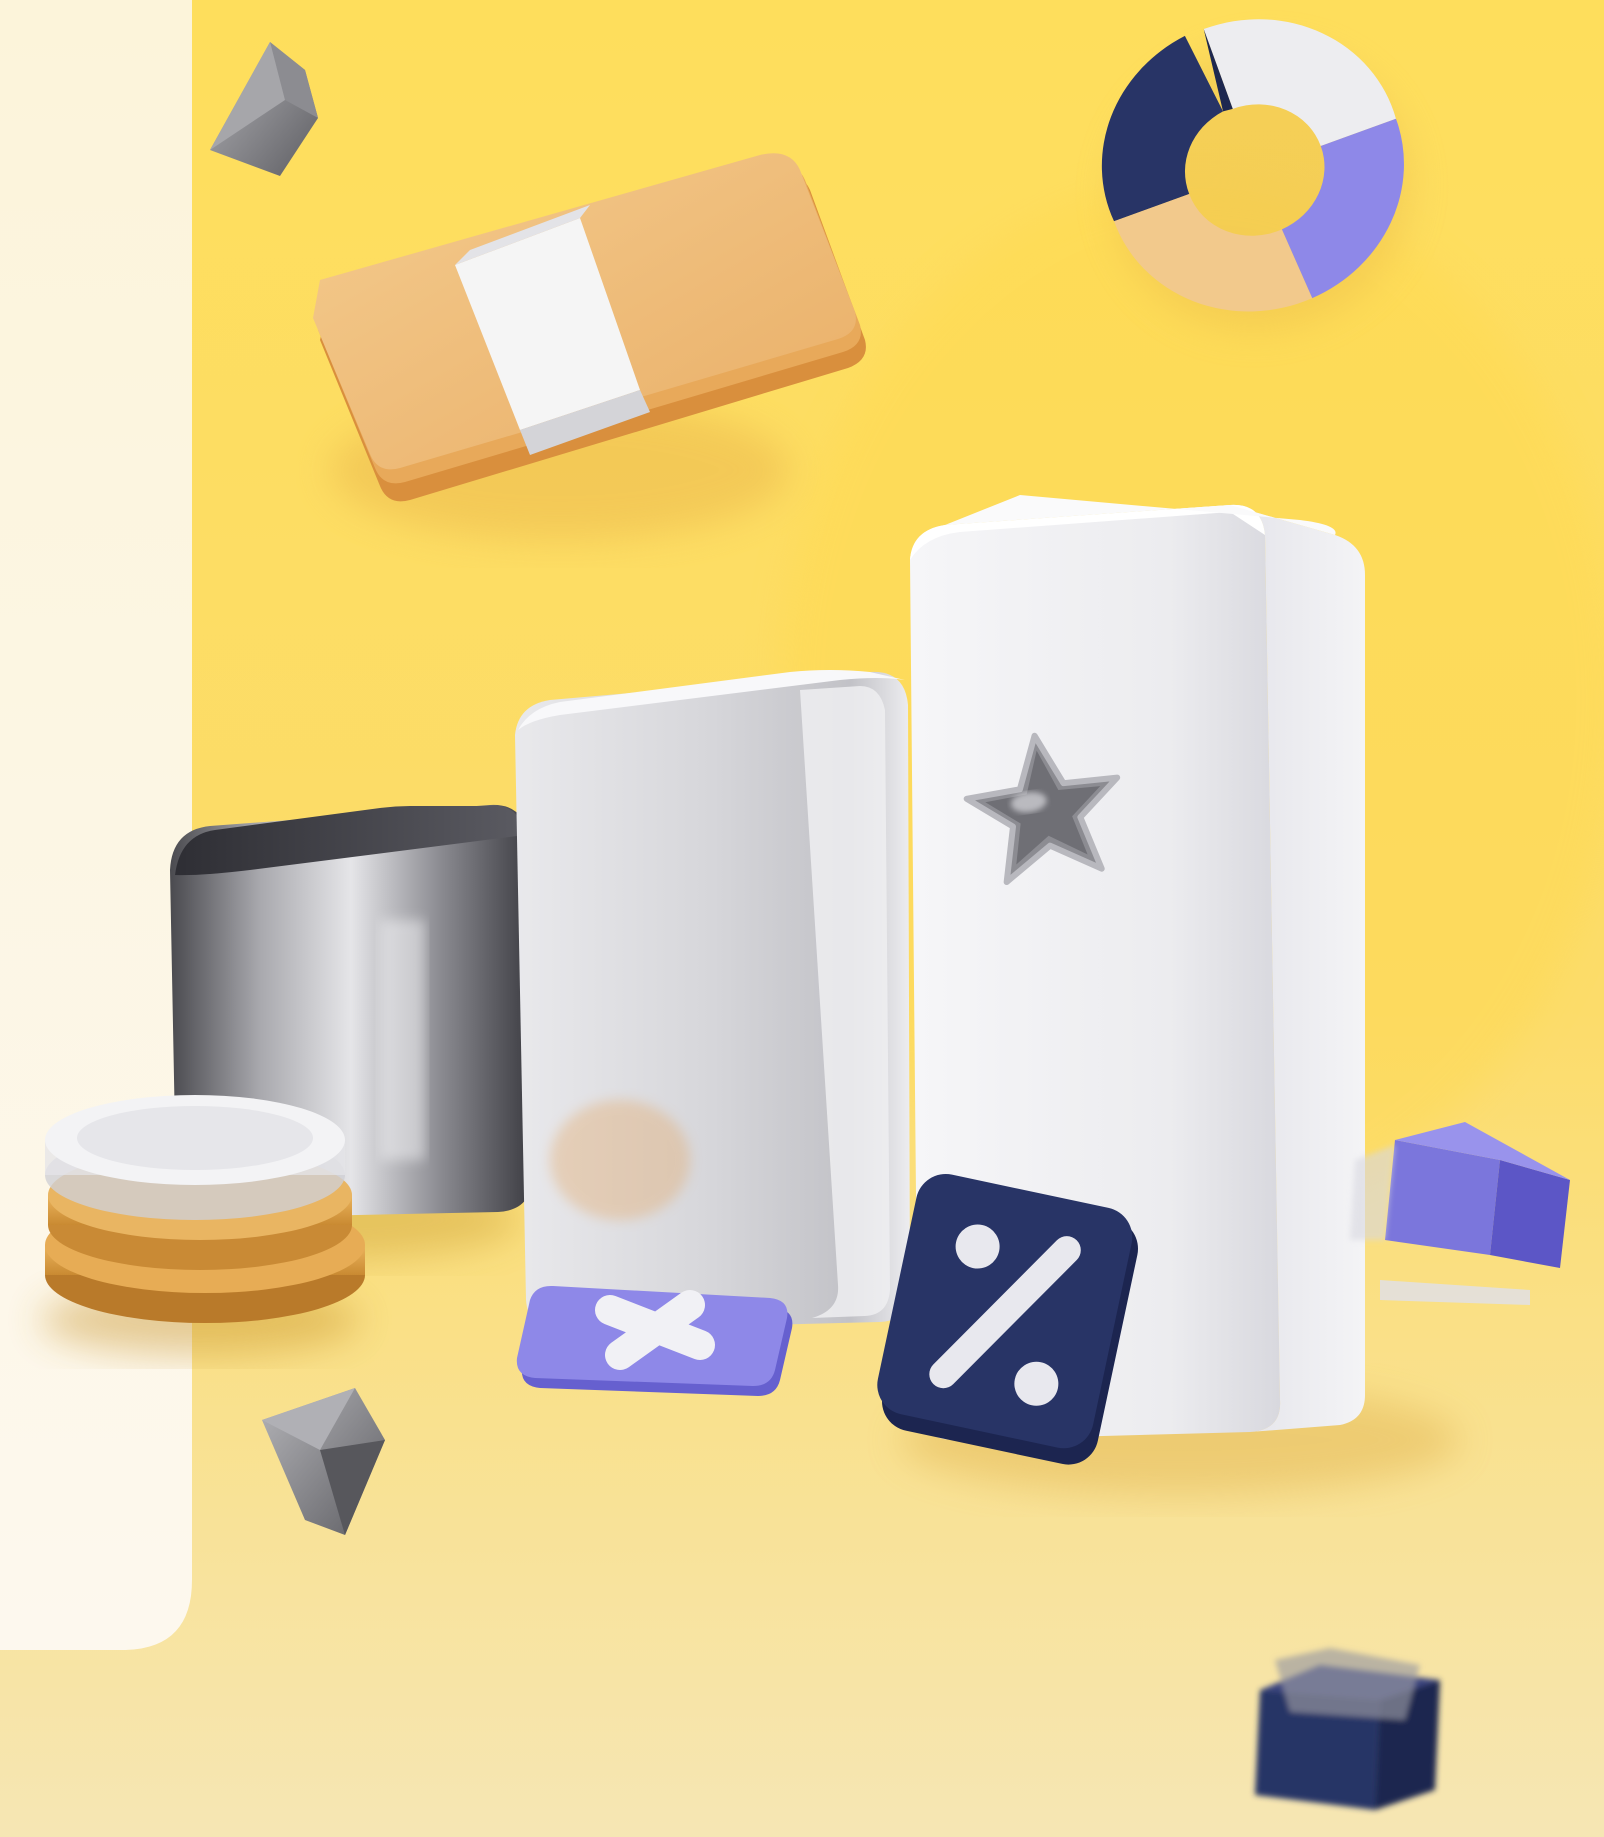 The width and height of the screenshot is (1604, 1837). What do you see at coordinates (96, 825) in the screenshot?
I see `side-panel` at bounding box center [96, 825].